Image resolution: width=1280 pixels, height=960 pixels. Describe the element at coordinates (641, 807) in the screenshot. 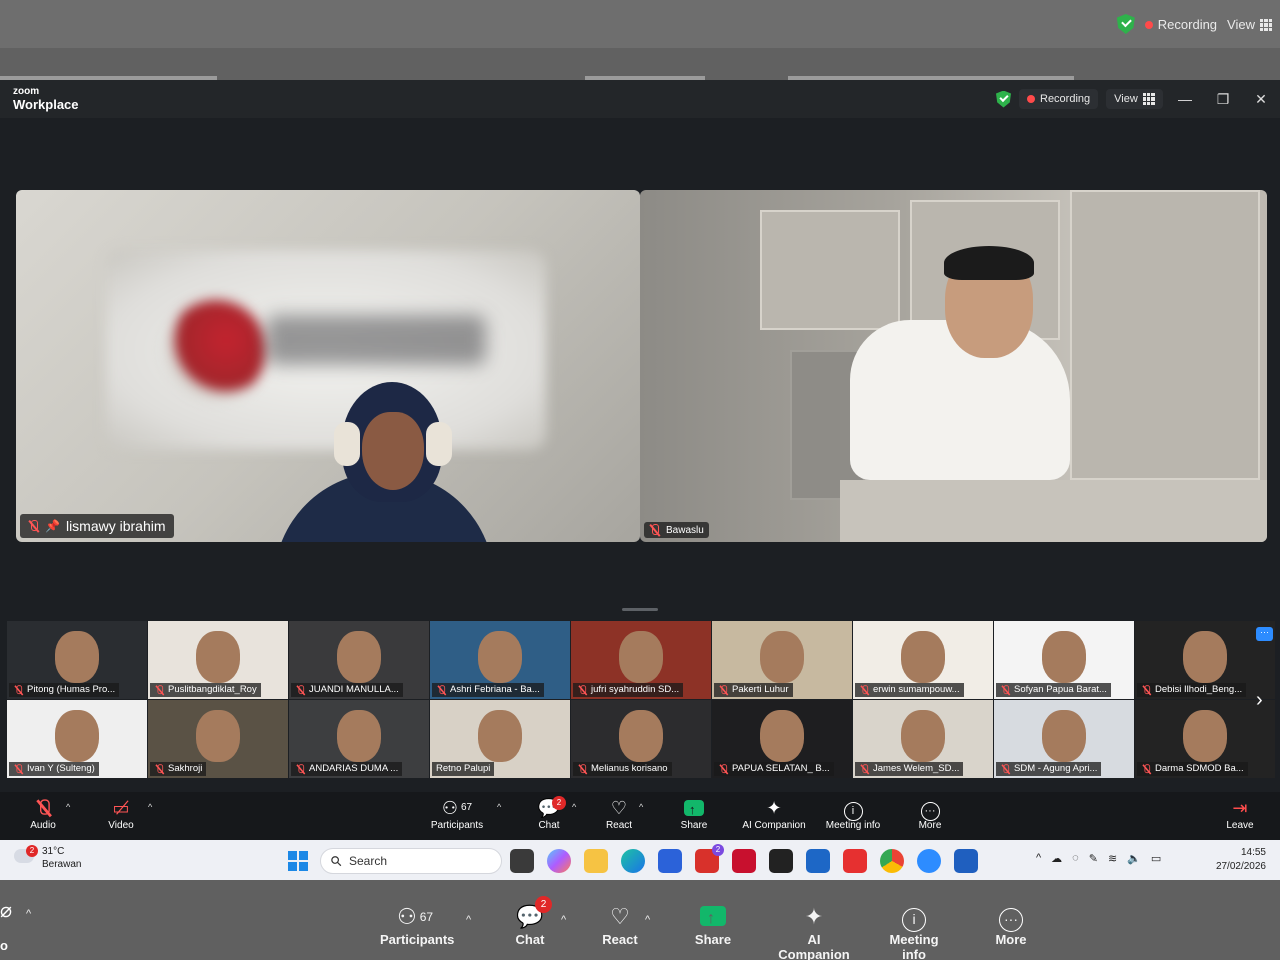

I see `react-options-caret: ^` at that location.